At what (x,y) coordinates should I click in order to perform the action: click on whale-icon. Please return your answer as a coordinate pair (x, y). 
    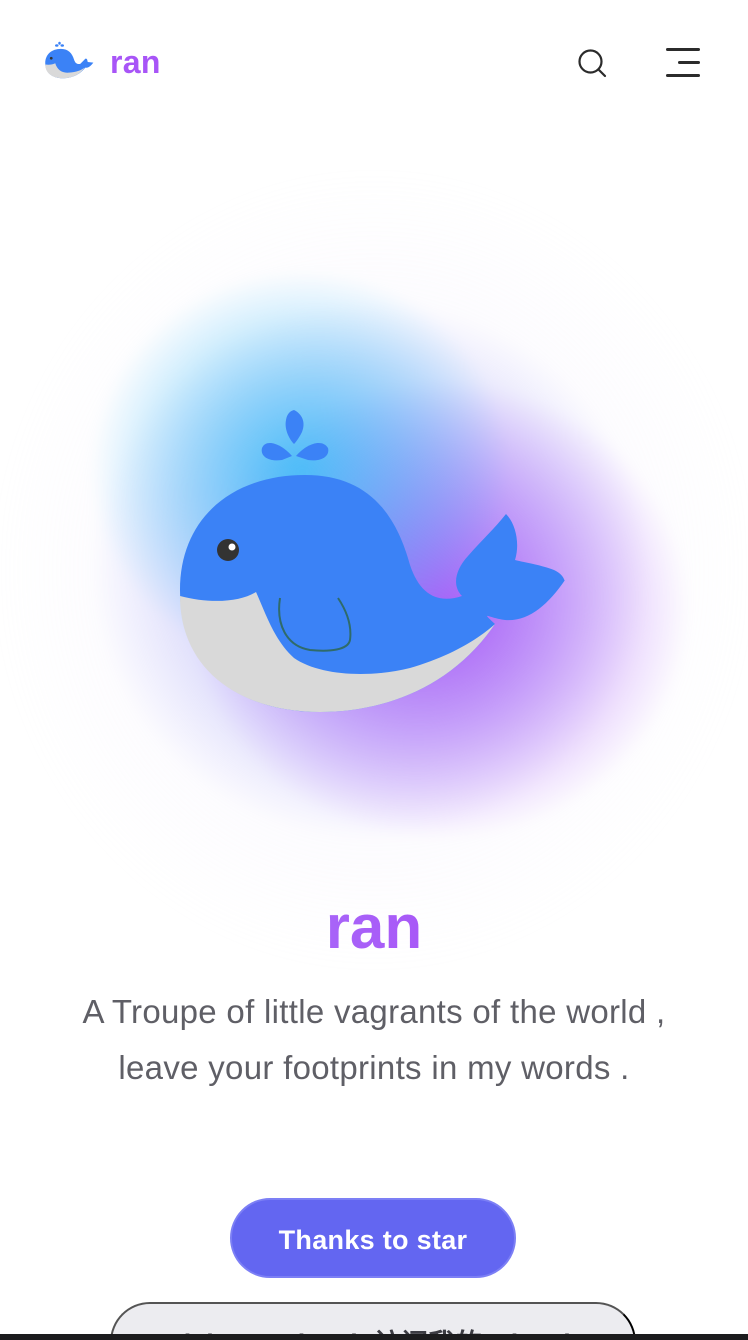
    Looking at the image, I should click on (69, 60).